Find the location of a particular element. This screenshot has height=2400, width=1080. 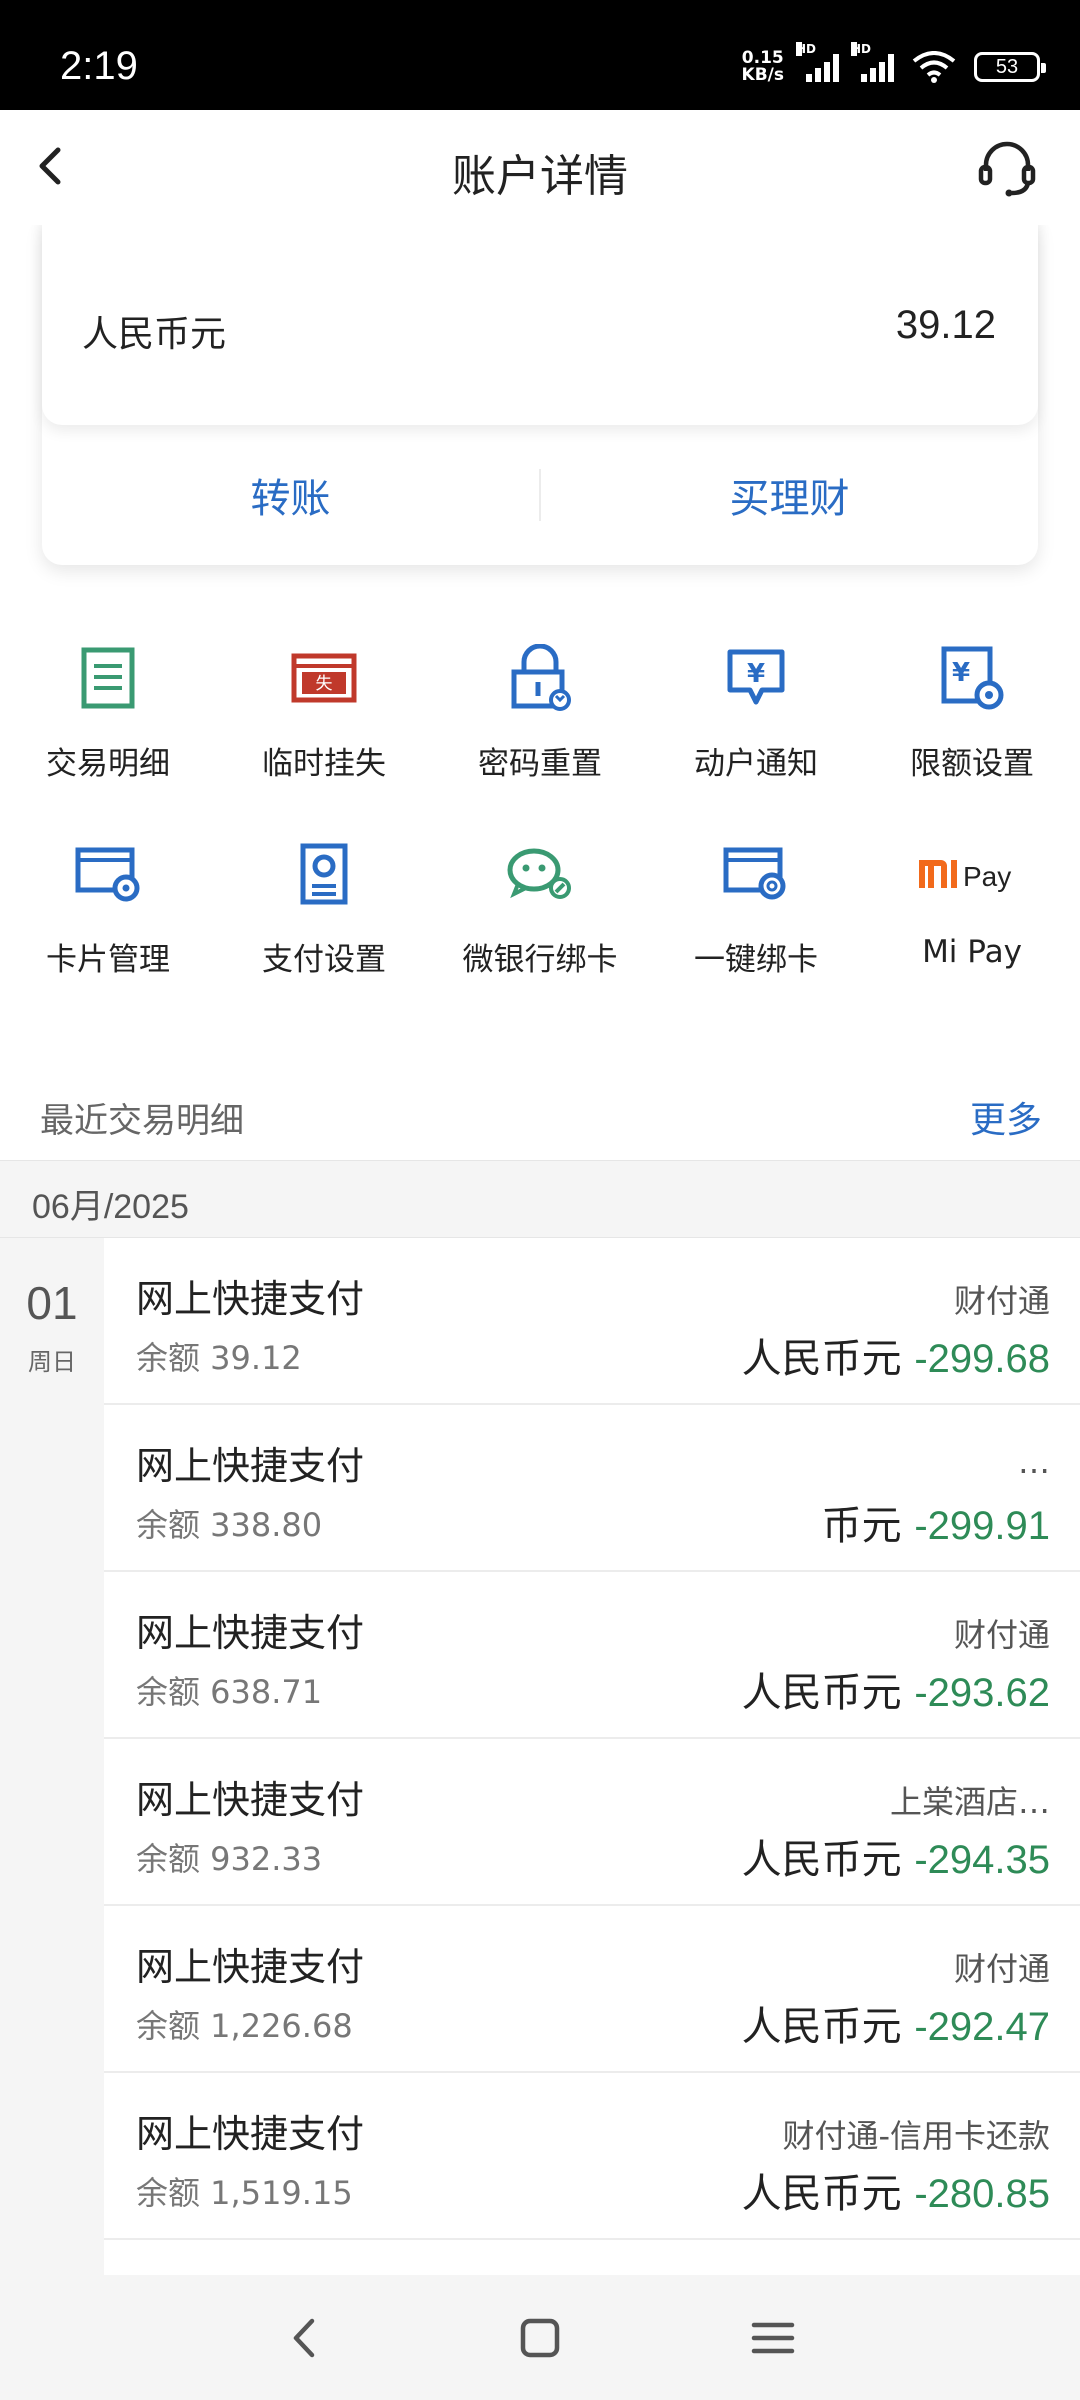

menu-lines-icon is located at coordinates (773, 2338).